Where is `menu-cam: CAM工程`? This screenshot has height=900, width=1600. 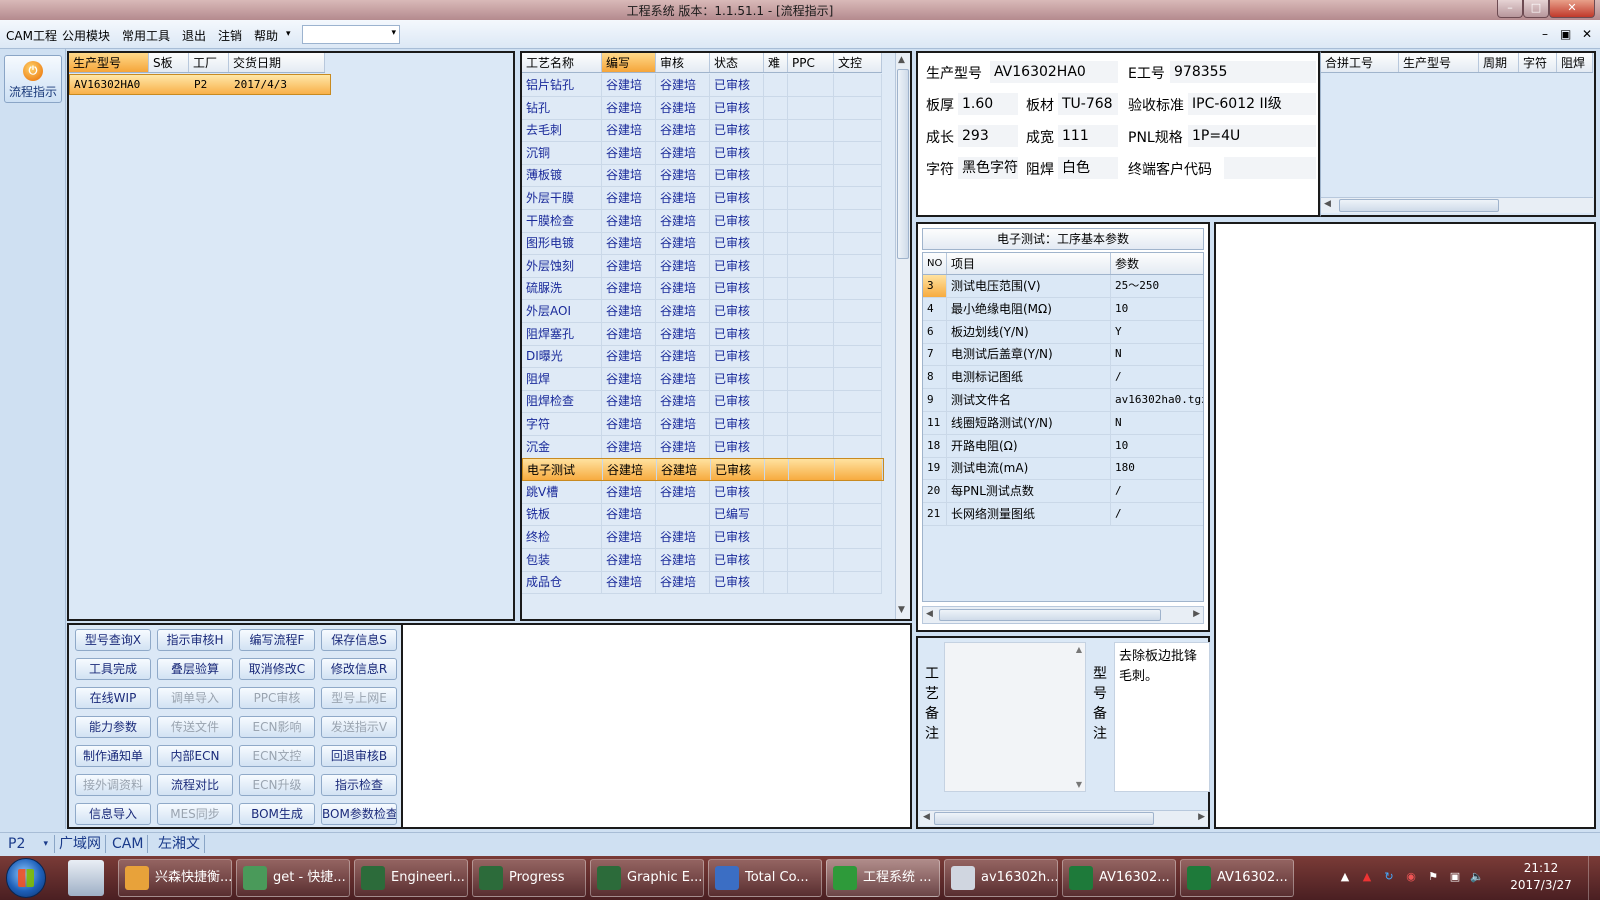
menu-cam: CAM工程 is located at coordinates (31, 35).